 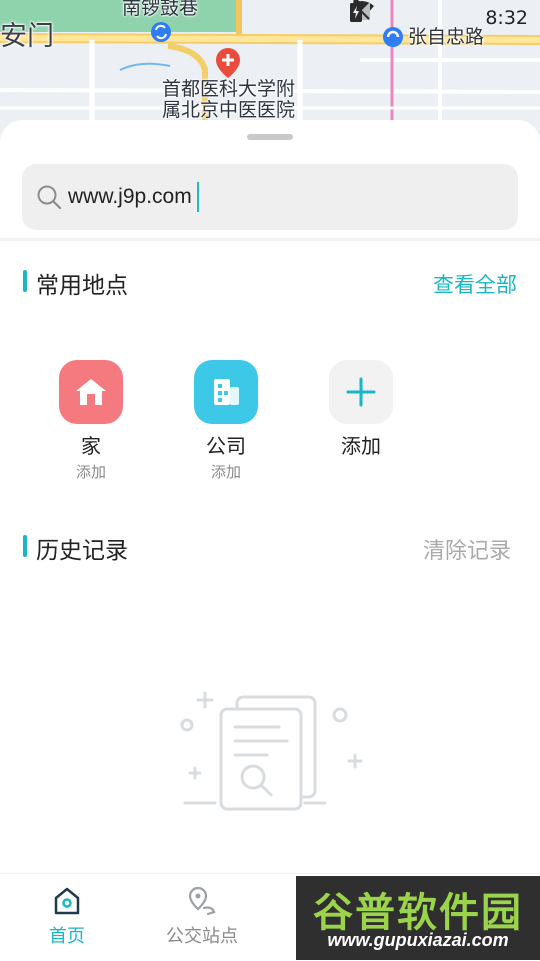 I want to click on nav-bus-stops: 公交站点, so click(x=202, y=917).